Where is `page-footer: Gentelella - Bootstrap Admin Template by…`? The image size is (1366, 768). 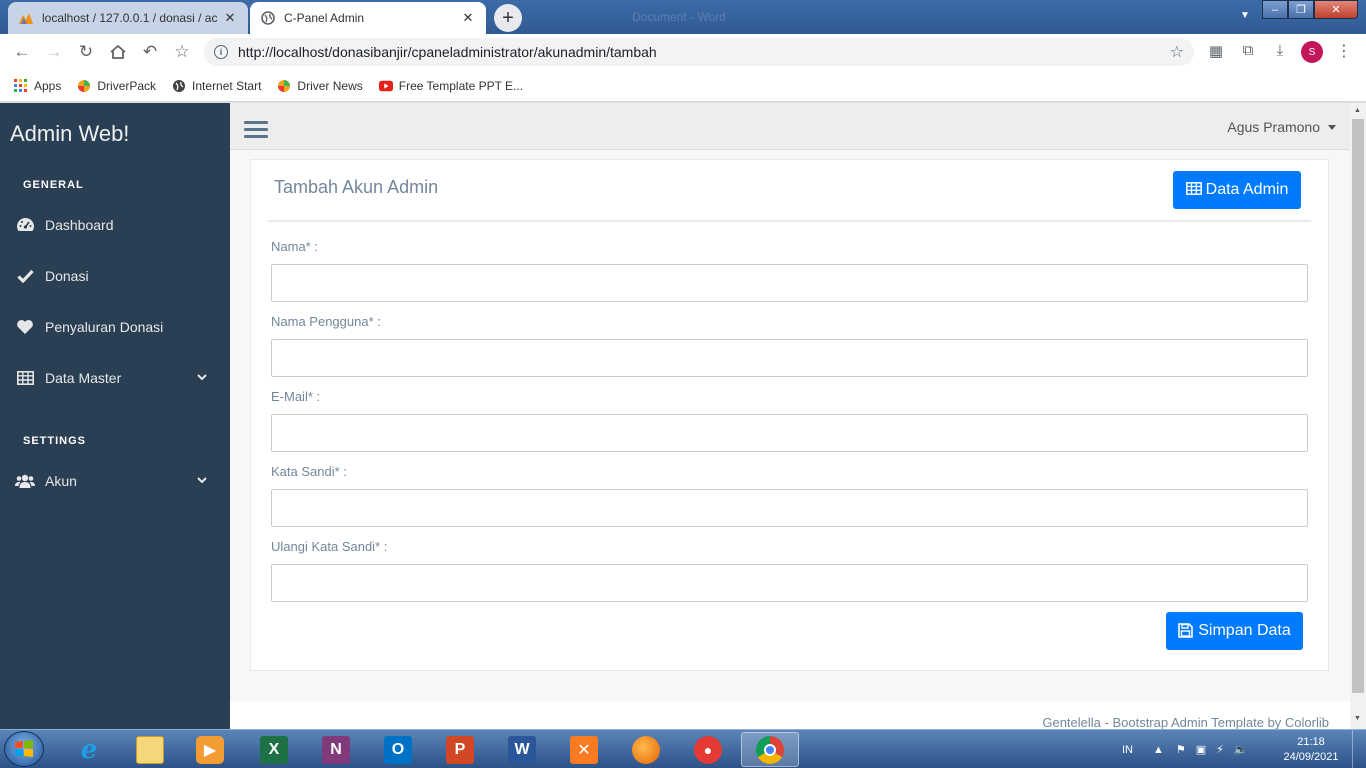
page-footer: Gentelella - Bootstrap Admin Template by… is located at coordinates (790, 715).